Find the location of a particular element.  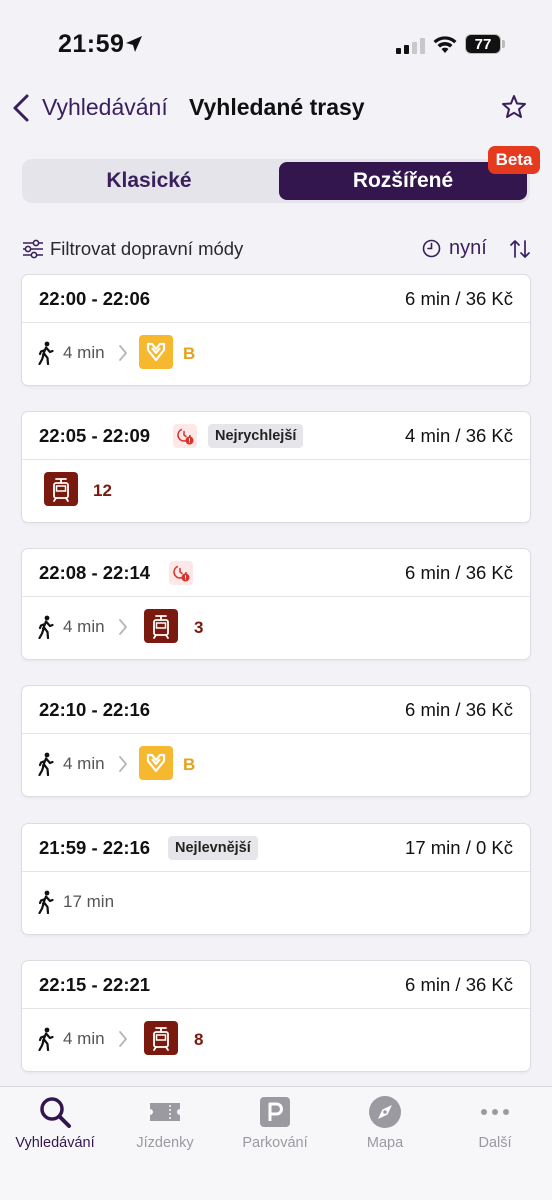

route-duration-price: 4 min / 36 Kč is located at coordinates (459, 435).